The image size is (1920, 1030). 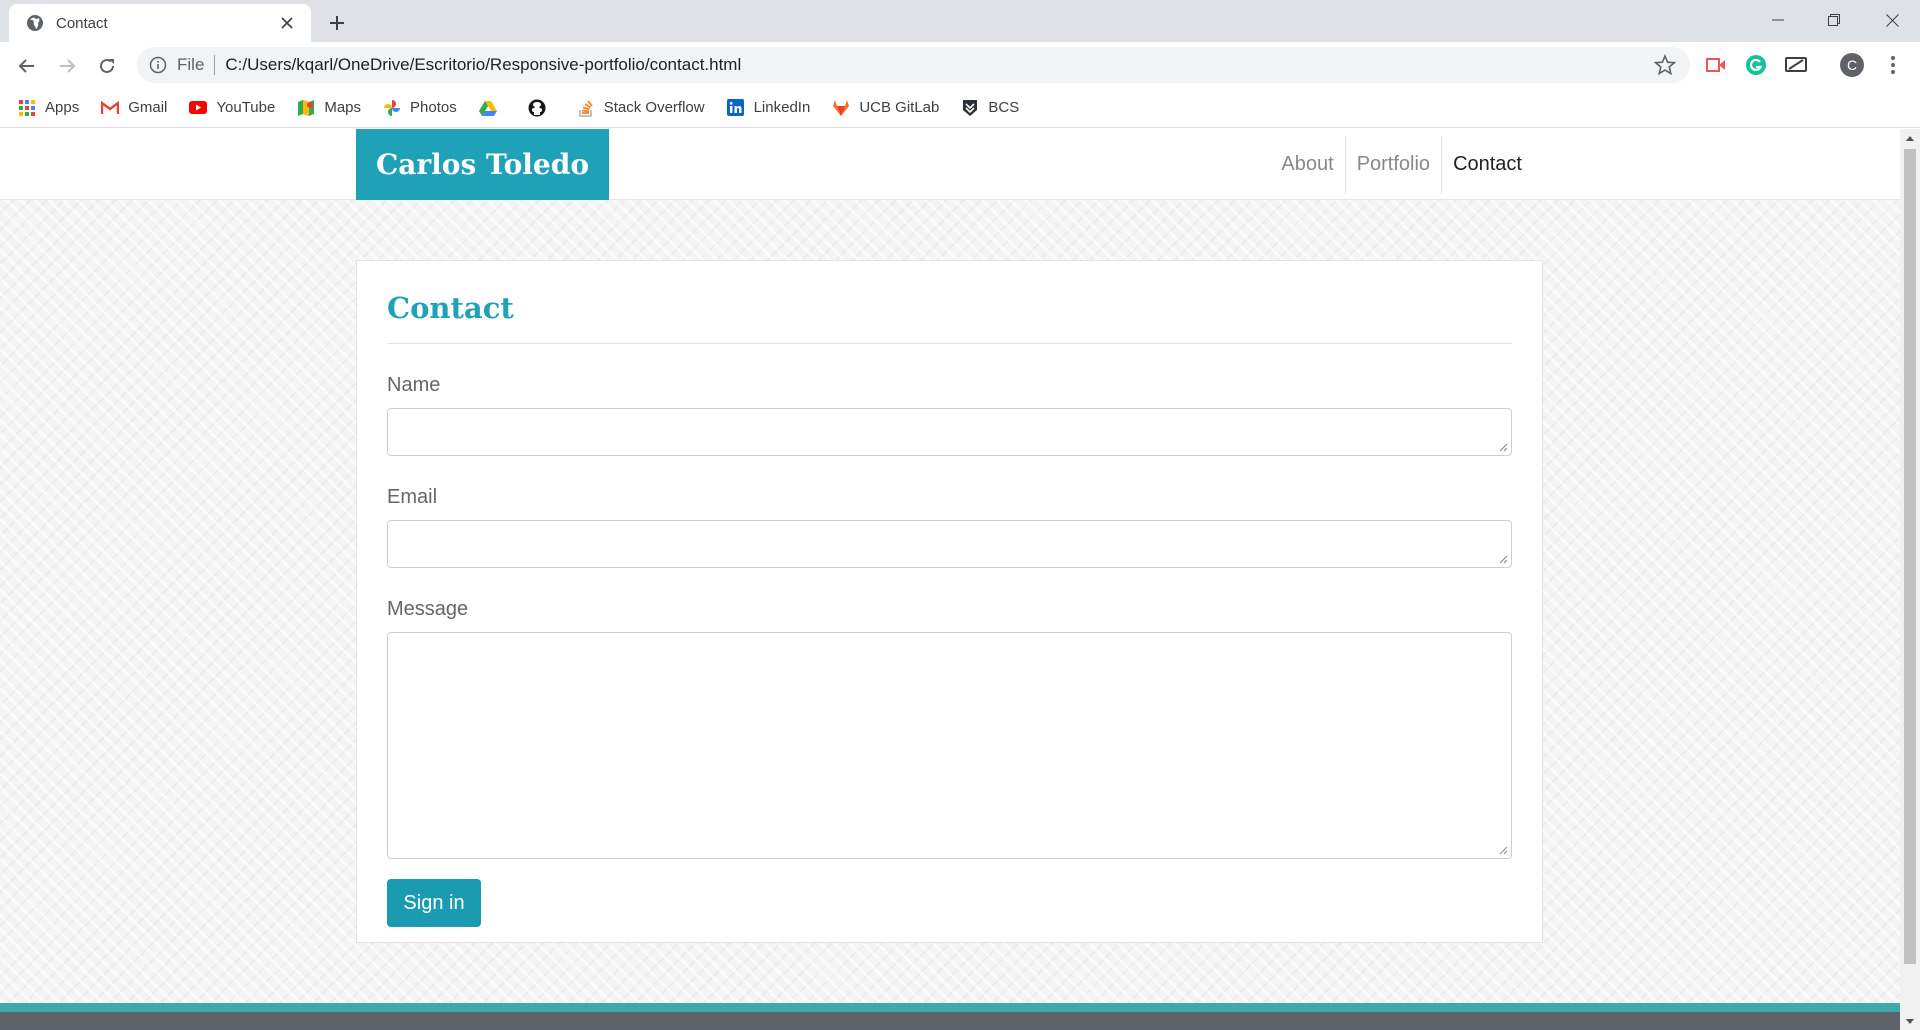 I want to click on message-label: Message, so click(x=428, y=609).